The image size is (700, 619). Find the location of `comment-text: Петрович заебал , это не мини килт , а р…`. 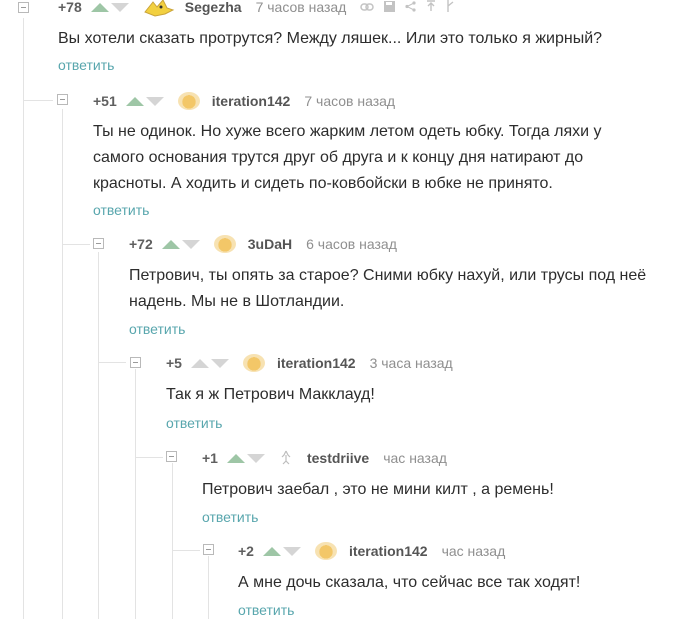

comment-text: Петрович заебал , это не мини килт , а р… is located at coordinates (378, 489).